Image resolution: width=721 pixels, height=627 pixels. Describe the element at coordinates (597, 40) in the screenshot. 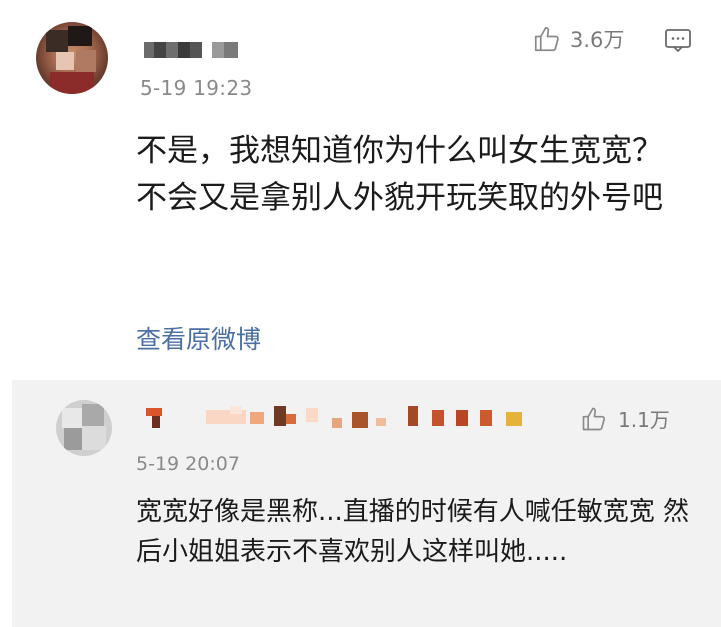

I see `like-count: 3.6万` at that location.